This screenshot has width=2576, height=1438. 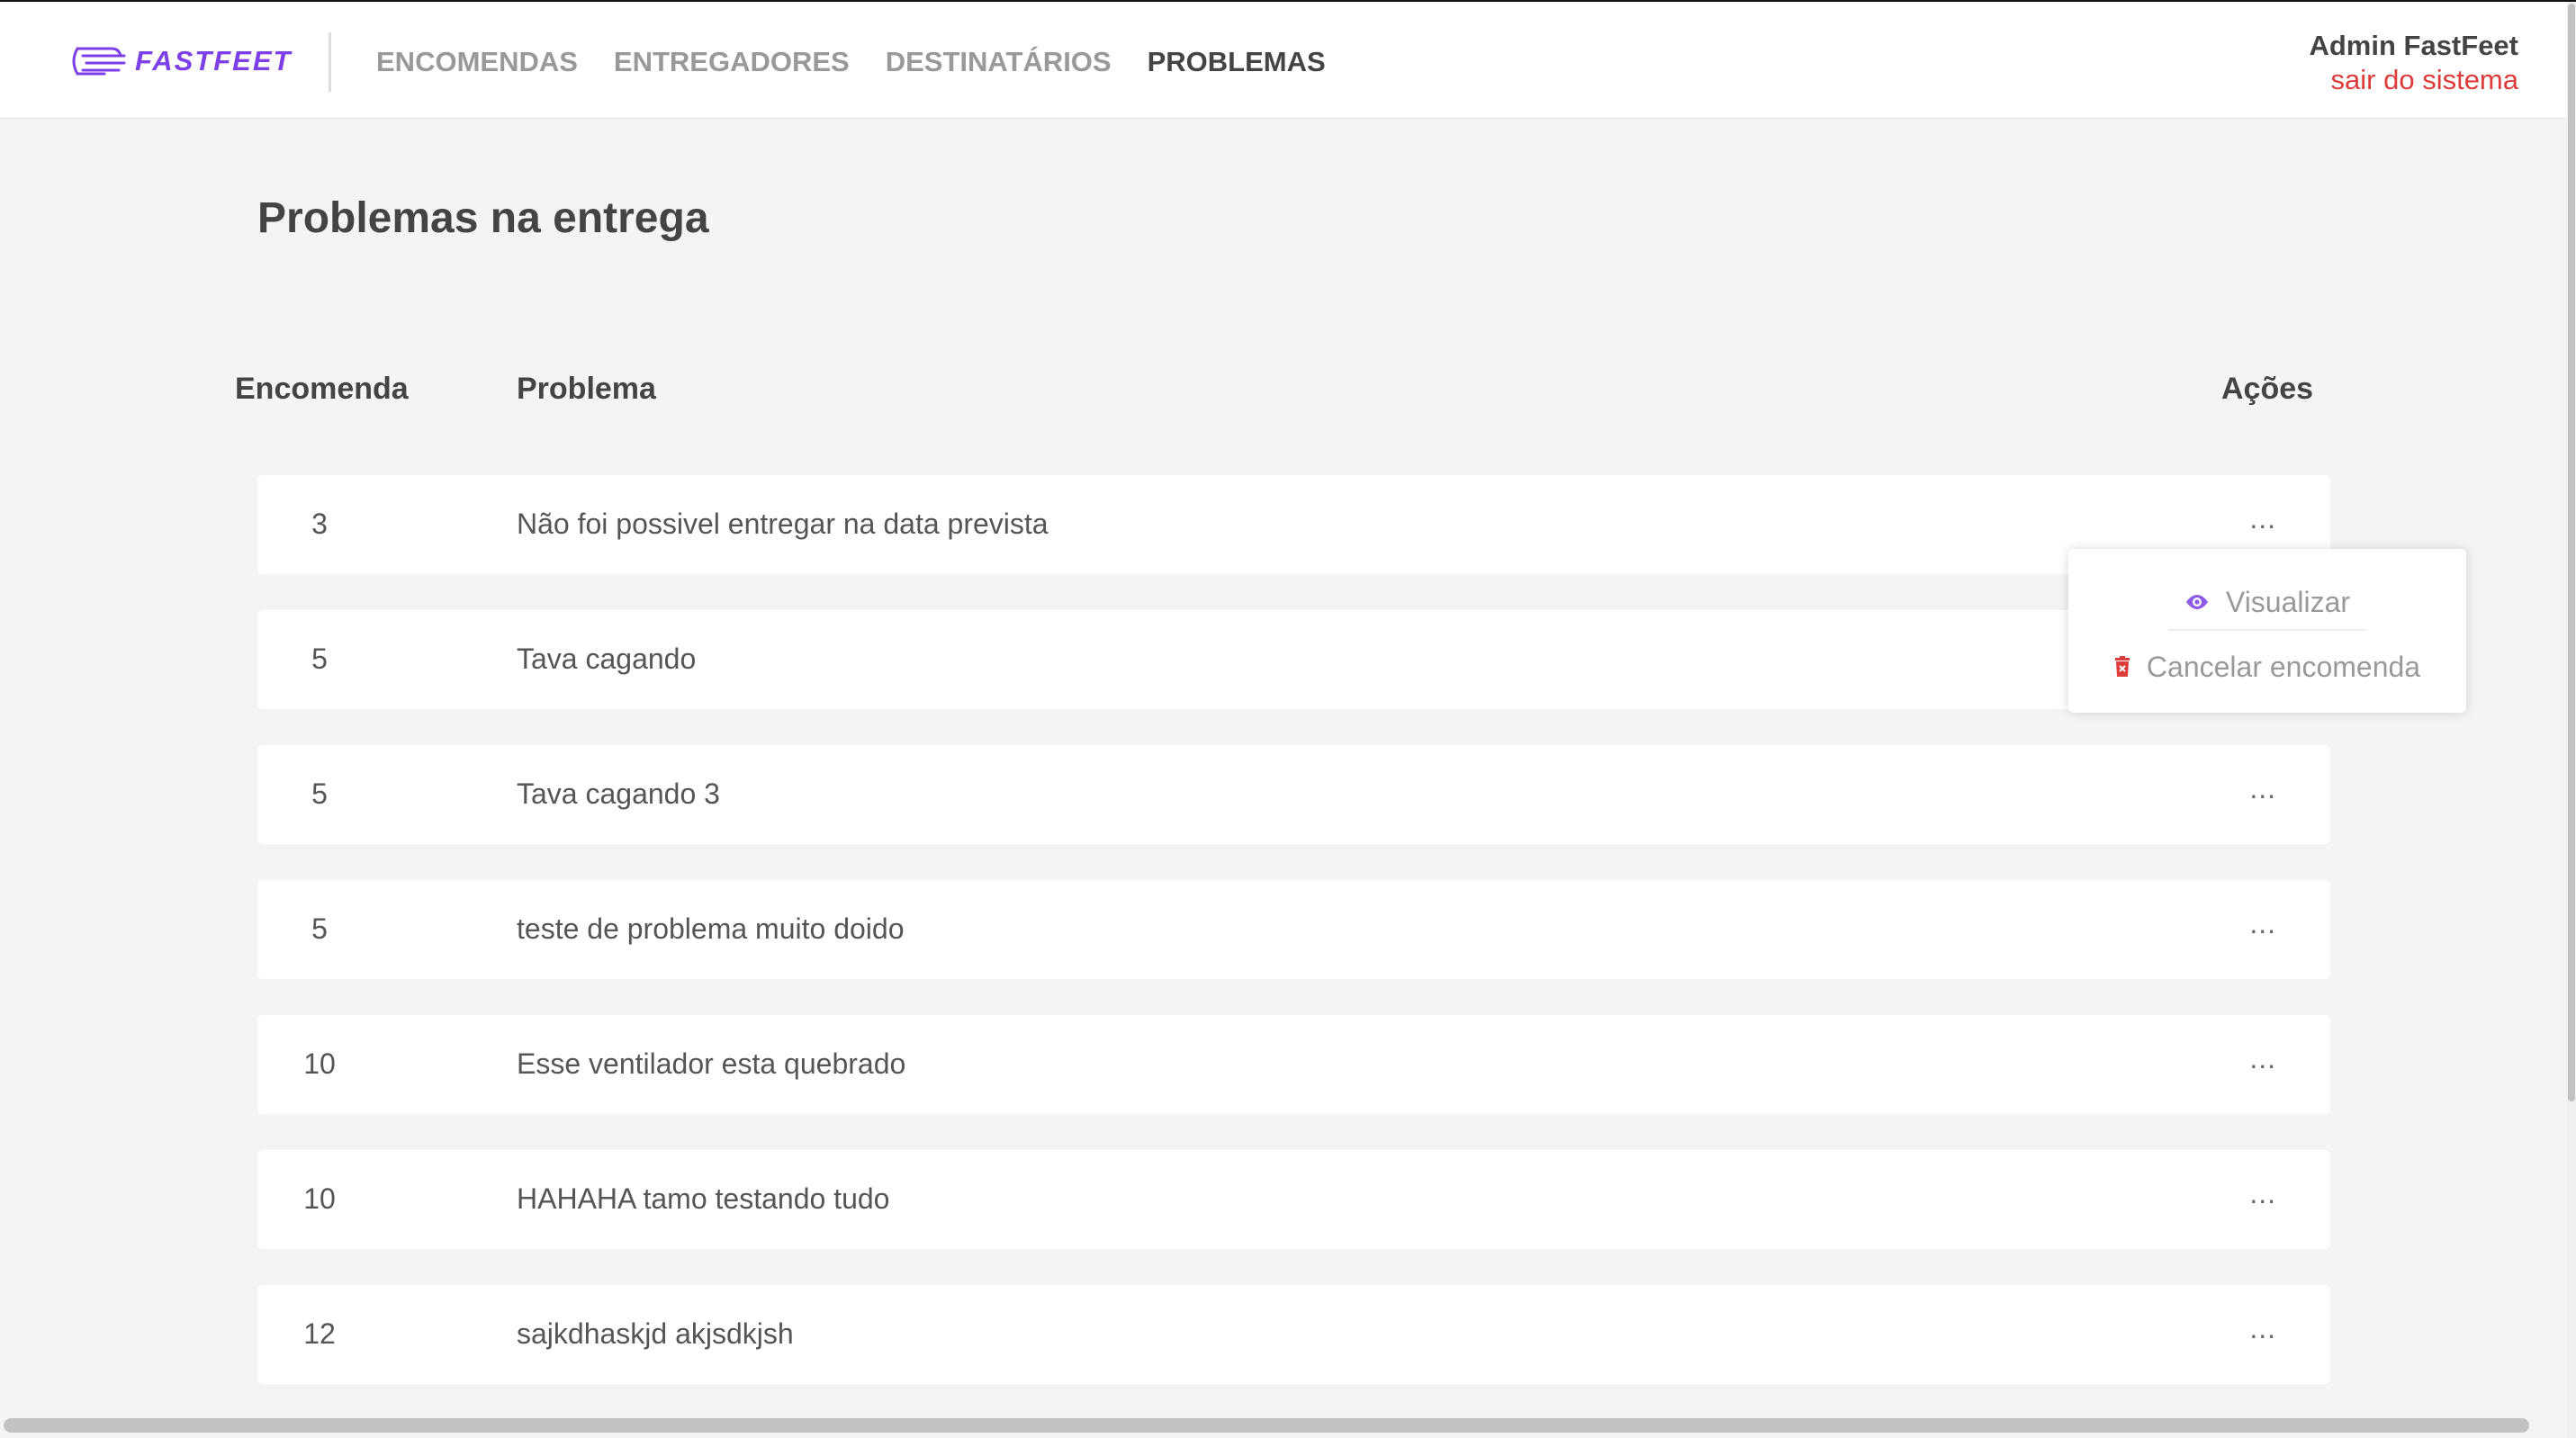 I want to click on column-header-problem: Problema, so click(x=586, y=389).